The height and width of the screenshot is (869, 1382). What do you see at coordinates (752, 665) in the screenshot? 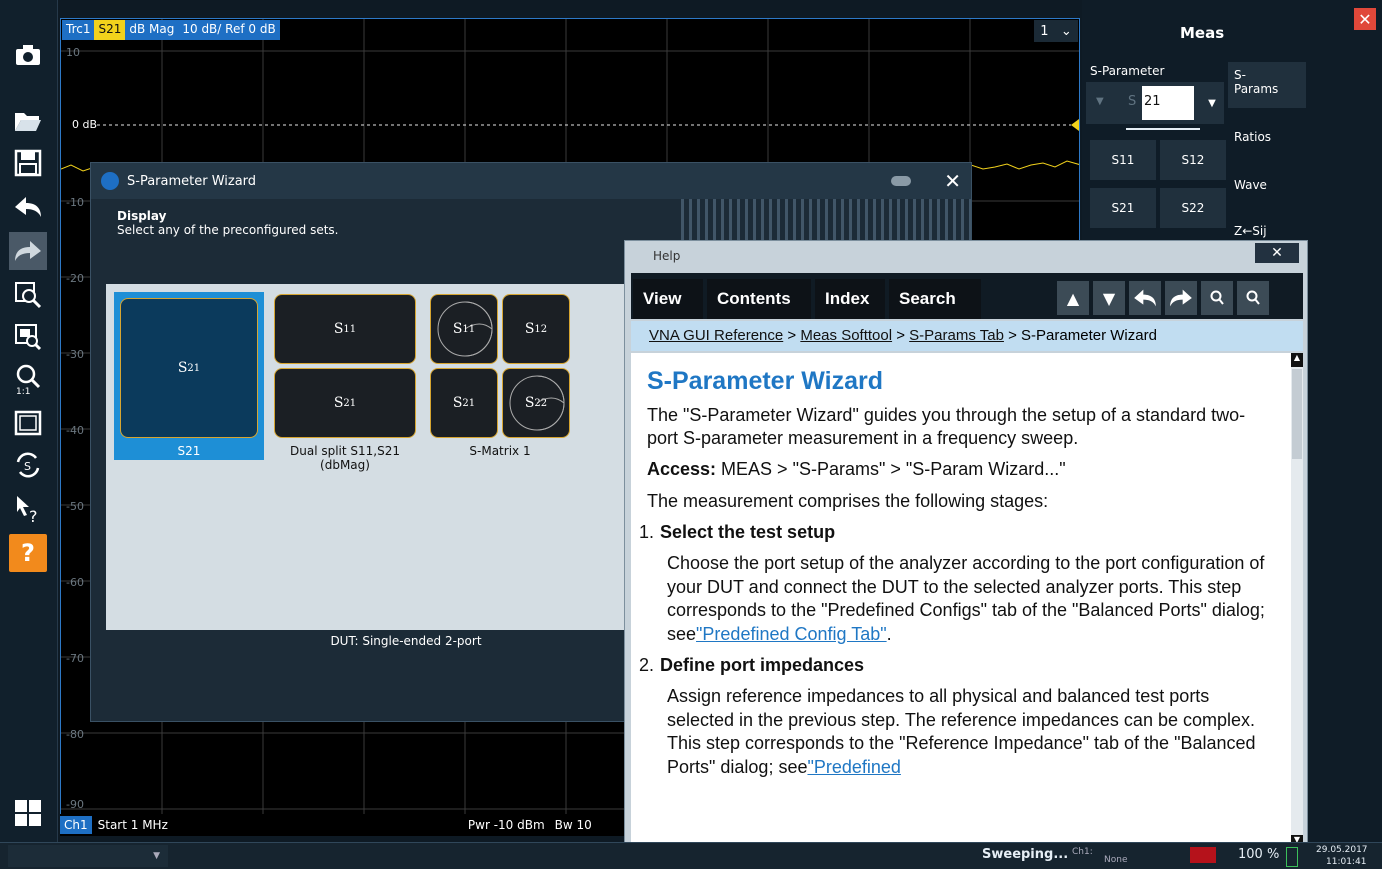
I see `step-2-title: 2. Define port impedances` at bounding box center [752, 665].